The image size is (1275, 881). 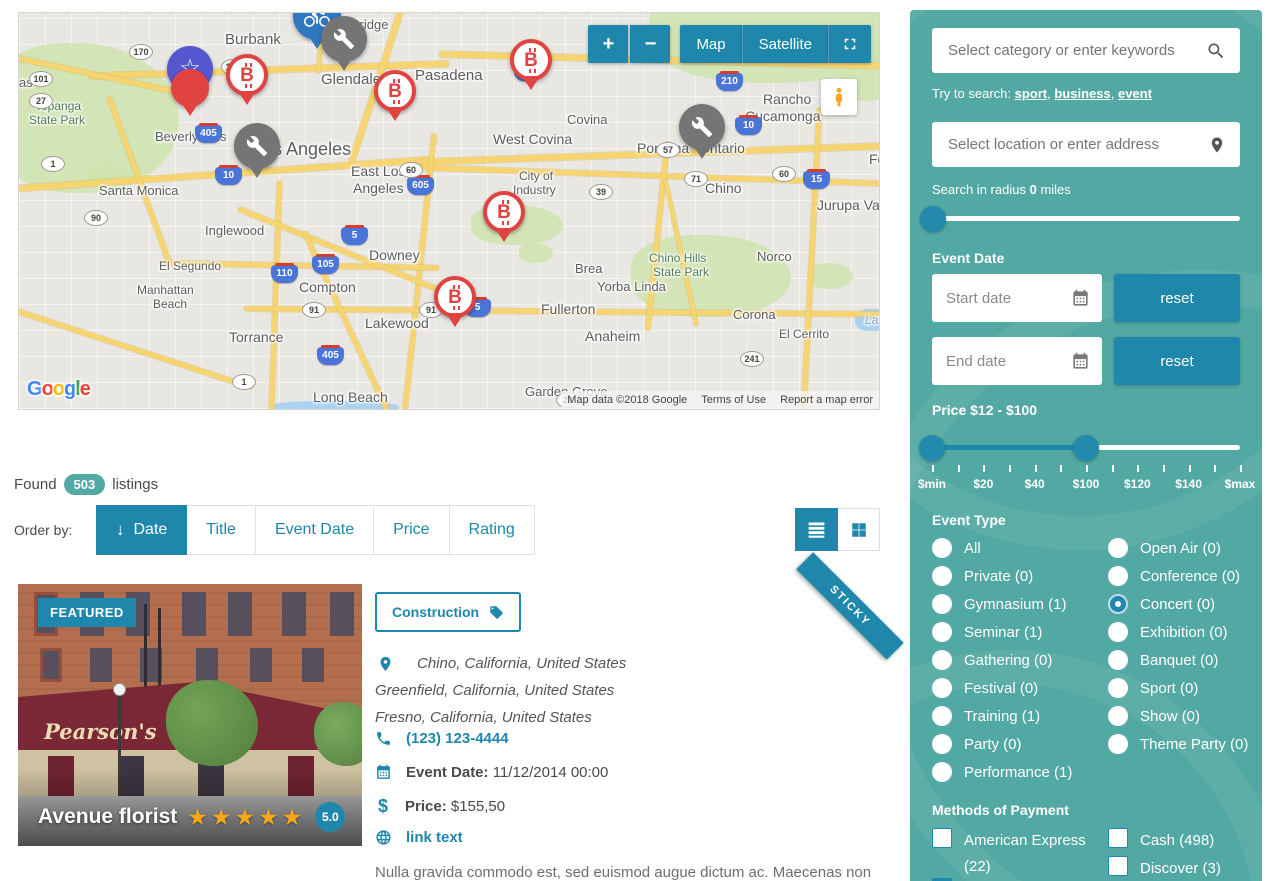 What do you see at coordinates (816, 529) in the screenshot?
I see `list-view-button` at bounding box center [816, 529].